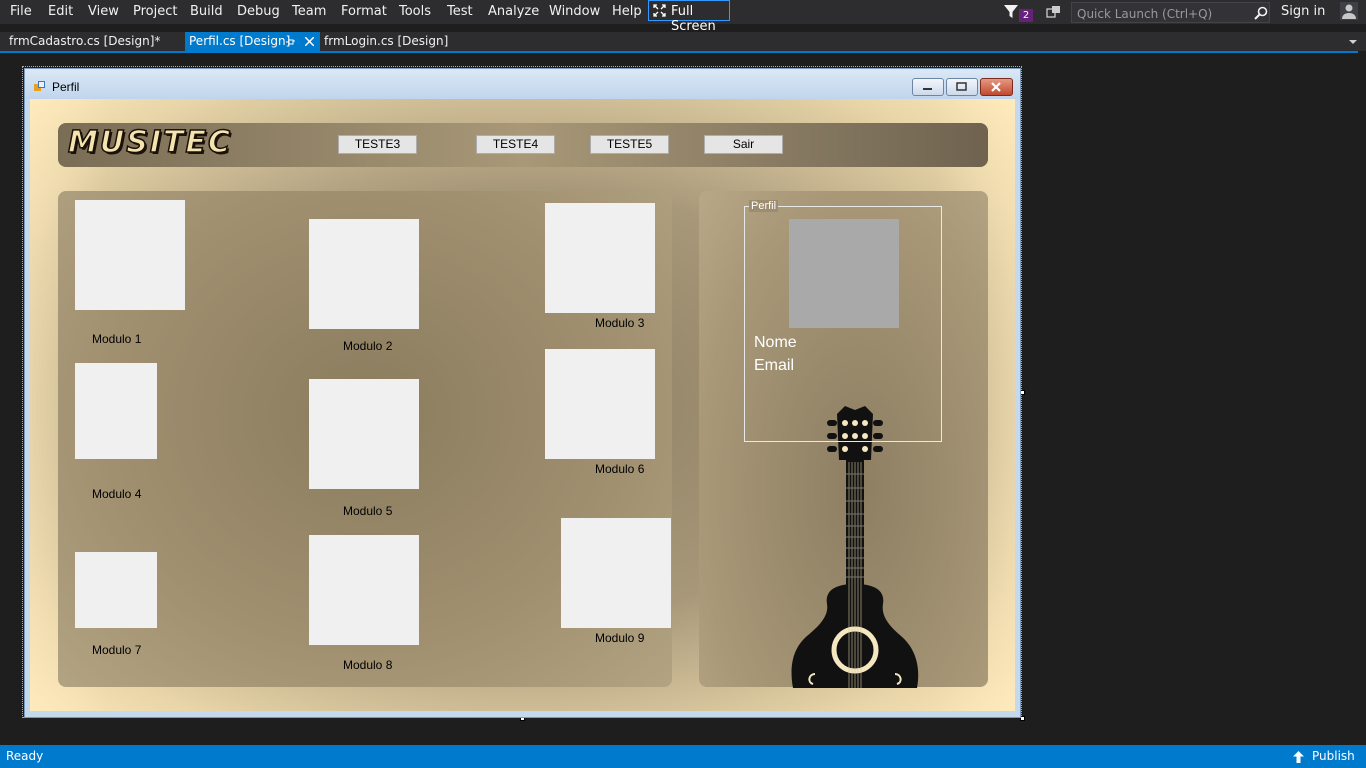 This screenshot has height=768, width=1366. I want to click on account-icon, so click(1349, 11).